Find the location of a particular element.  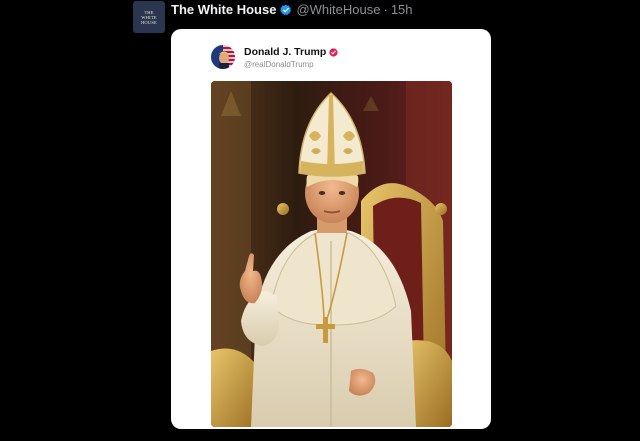

author-name: The White House is located at coordinates (223, 9).